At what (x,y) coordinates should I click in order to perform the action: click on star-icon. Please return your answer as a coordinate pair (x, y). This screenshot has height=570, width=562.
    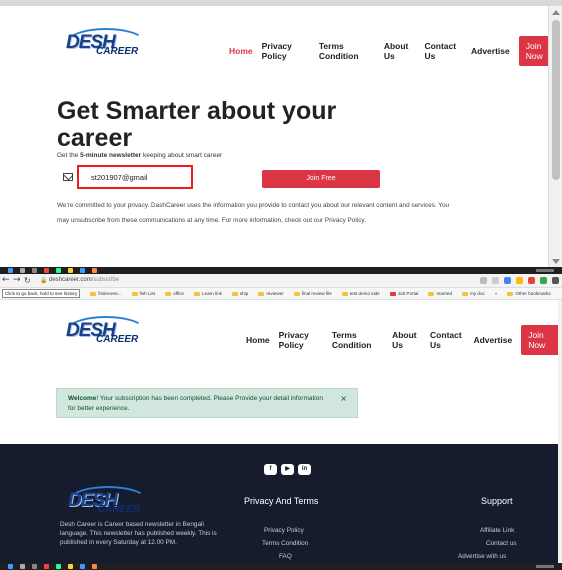
    Looking at the image, I should click on (495, 280).